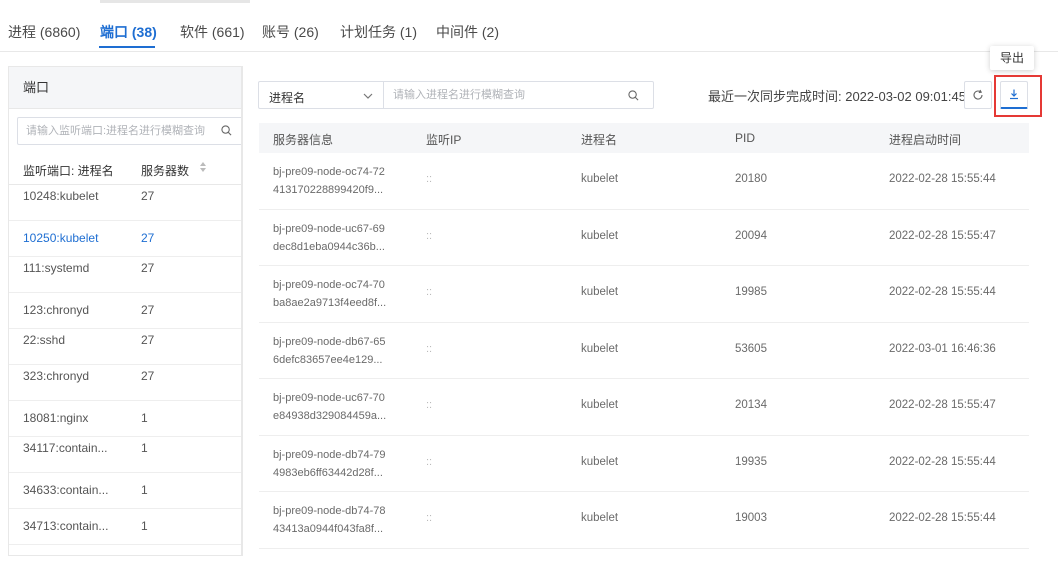 The width and height of the screenshot is (1058, 567). I want to click on search-field-select: 进程名, so click(321, 95).